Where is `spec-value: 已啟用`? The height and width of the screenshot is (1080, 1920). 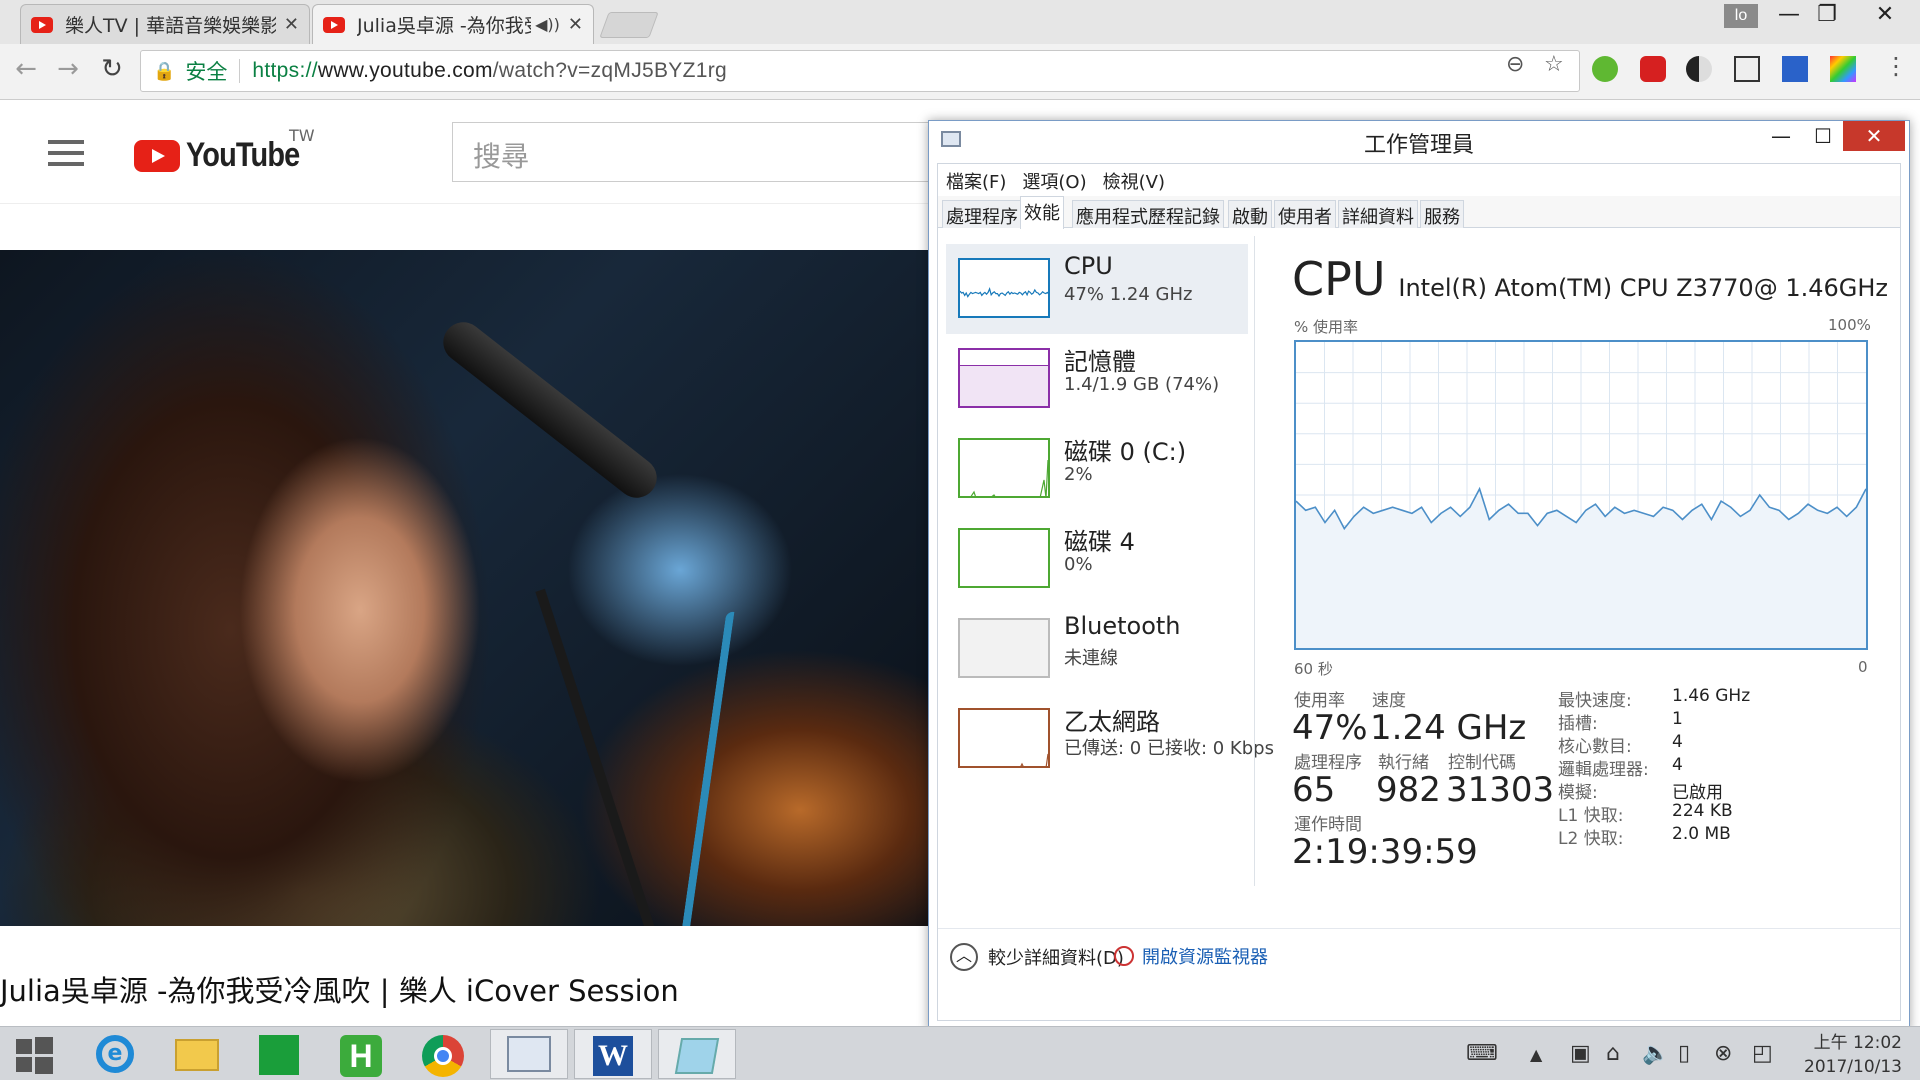
spec-value: 已啟用 is located at coordinates (1697, 793).